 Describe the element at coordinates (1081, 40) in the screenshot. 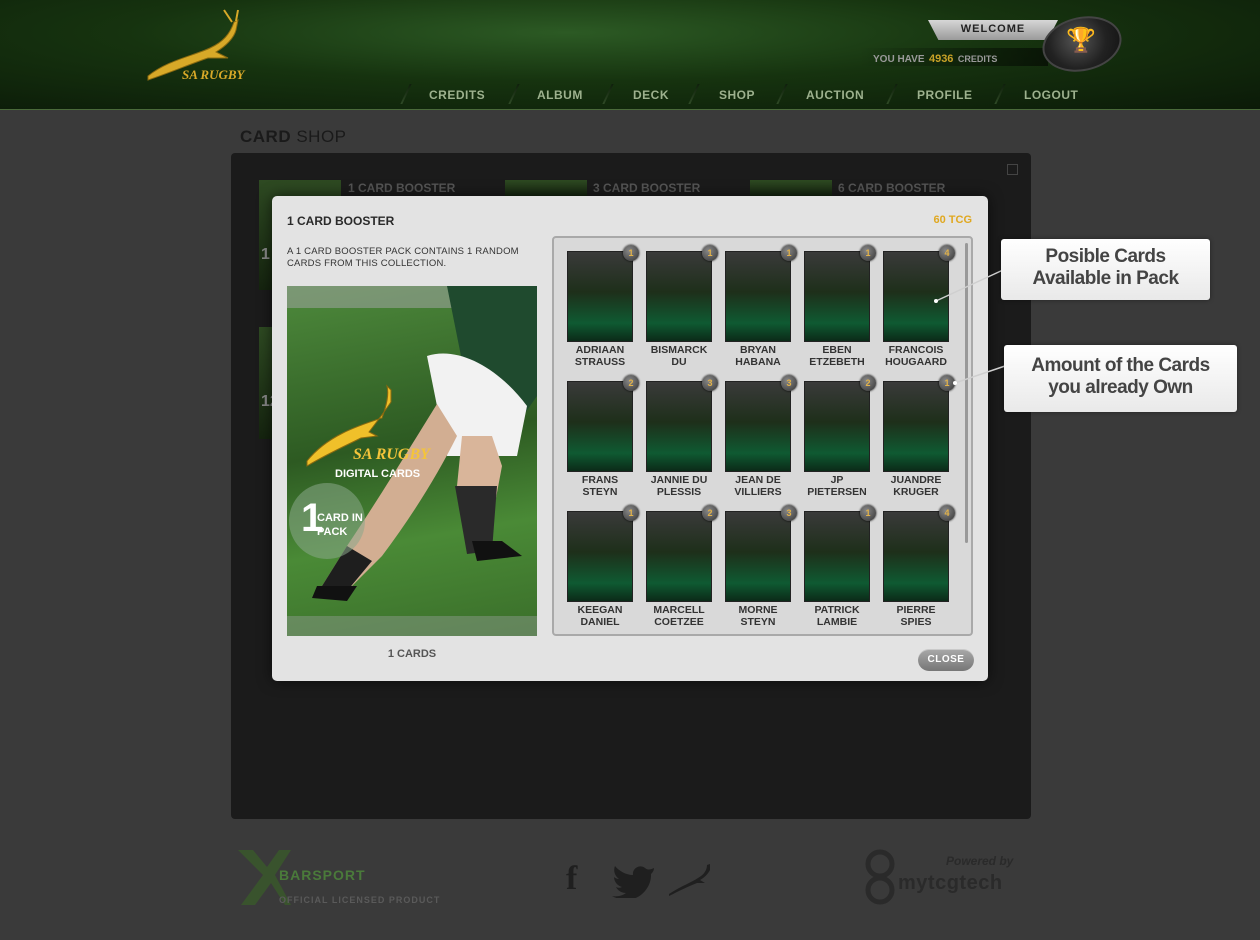

I see `trophy-icon: 🏆` at that location.